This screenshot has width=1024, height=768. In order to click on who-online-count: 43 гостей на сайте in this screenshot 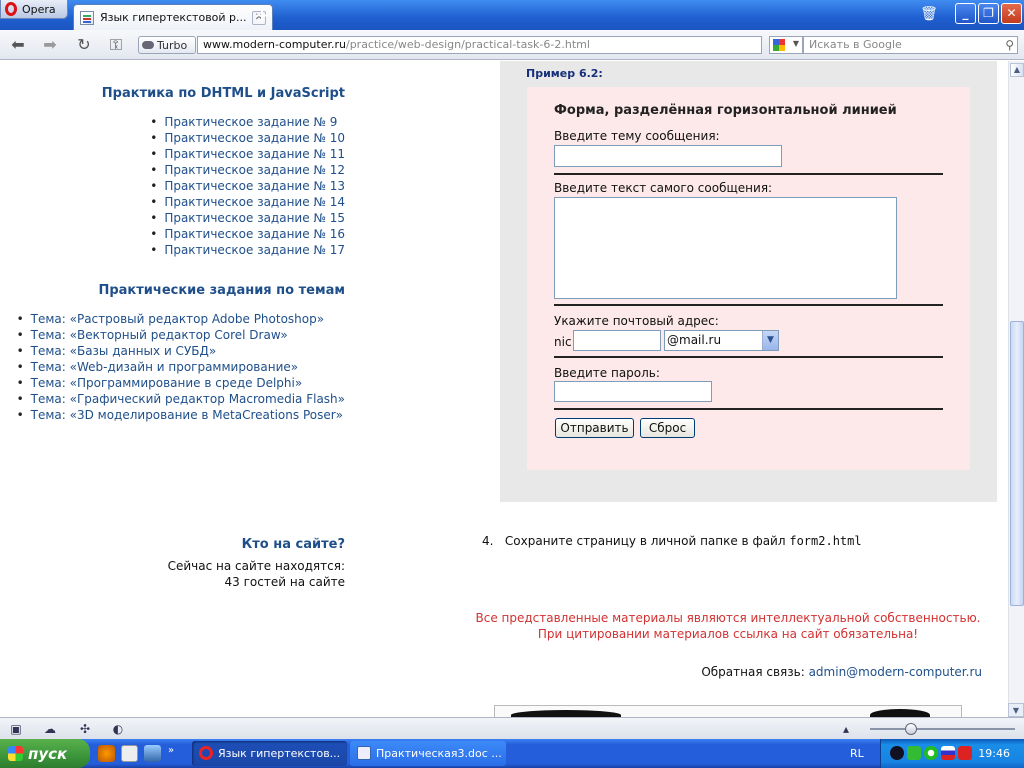, I will do `click(284, 582)`.